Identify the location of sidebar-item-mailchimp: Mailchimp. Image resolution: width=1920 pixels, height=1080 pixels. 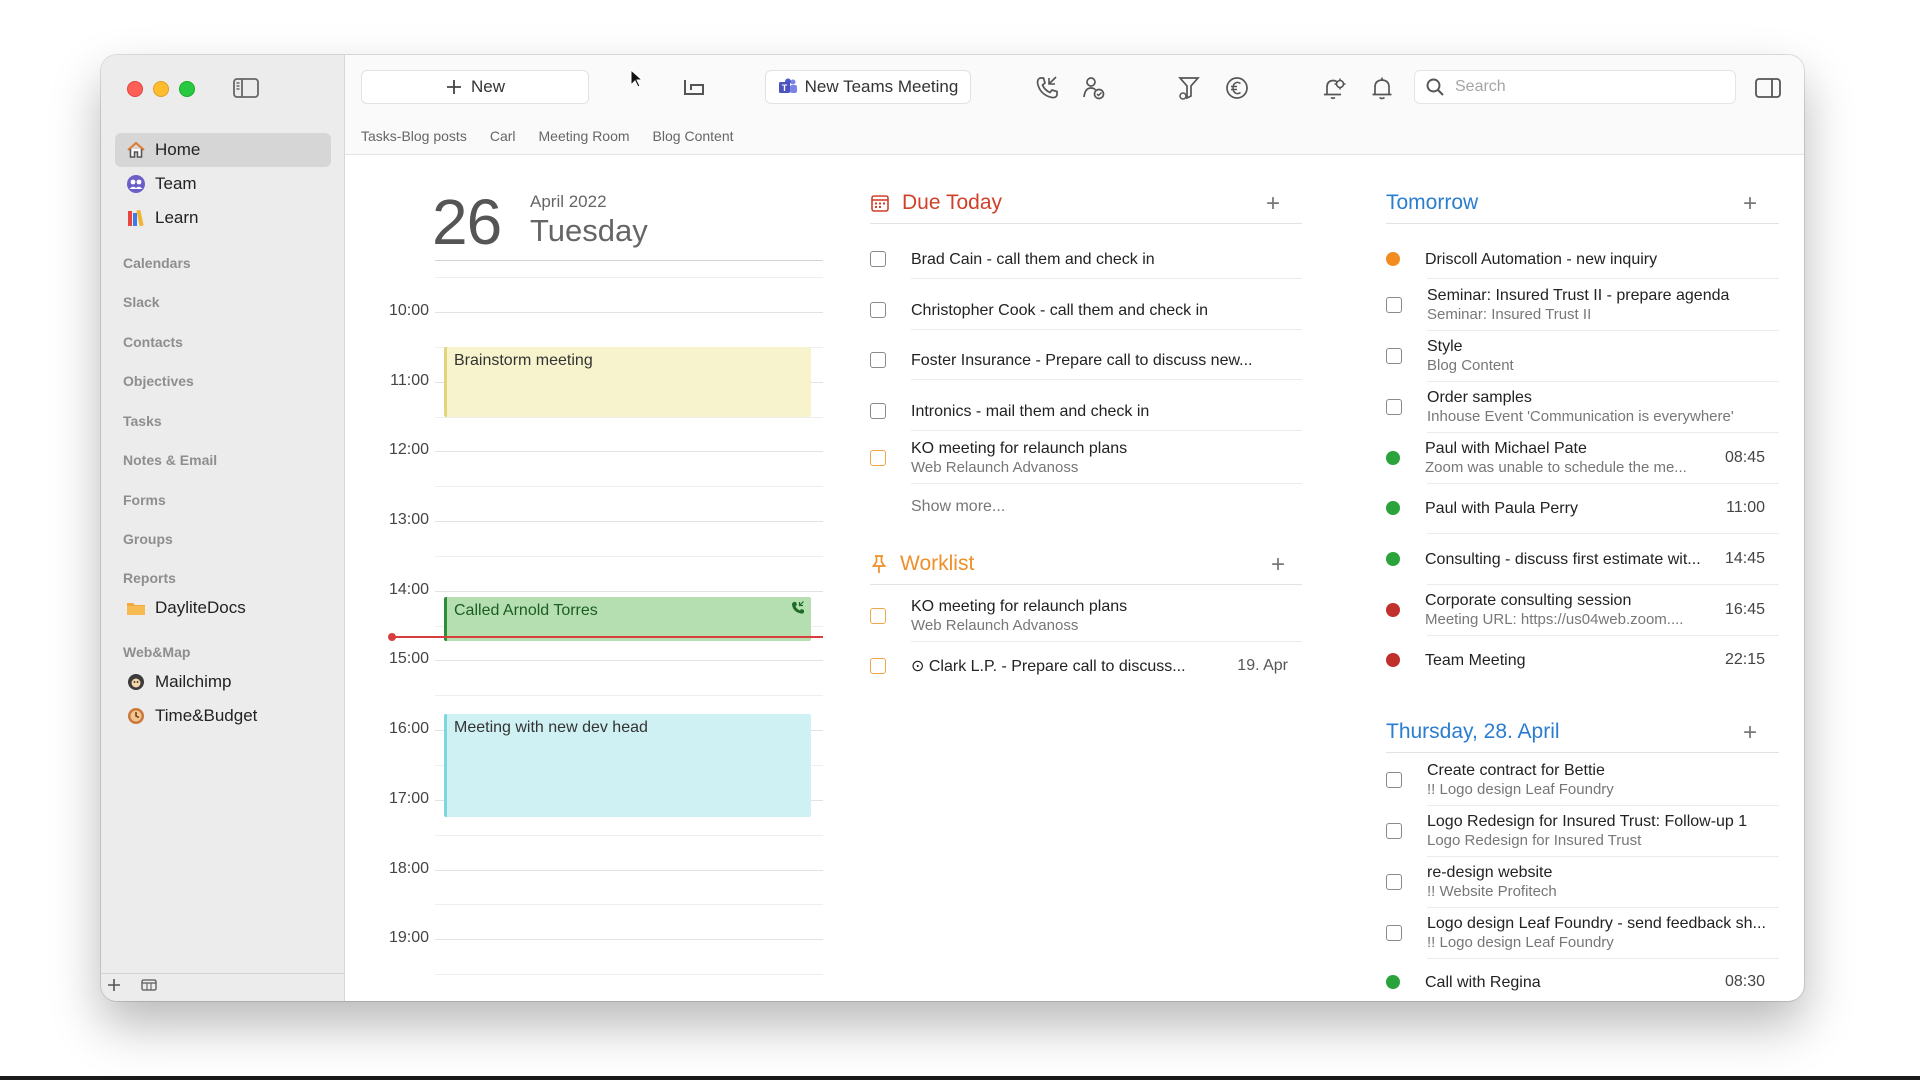
(223, 682).